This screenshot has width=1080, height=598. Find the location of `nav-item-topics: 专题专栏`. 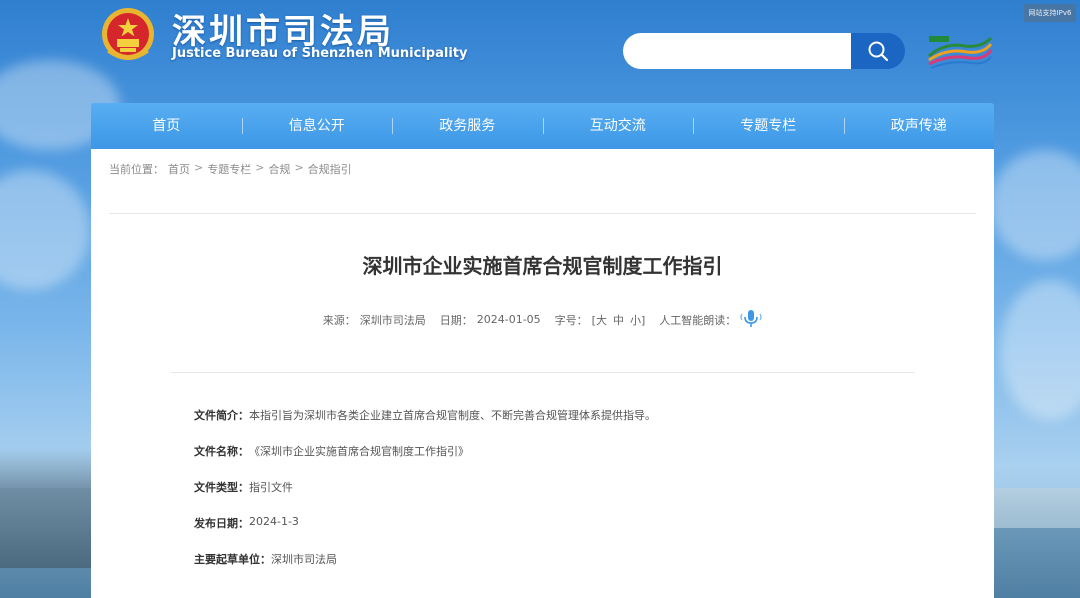

nav-item-topics: 专题专栏 is located at coordinates (768, 126).